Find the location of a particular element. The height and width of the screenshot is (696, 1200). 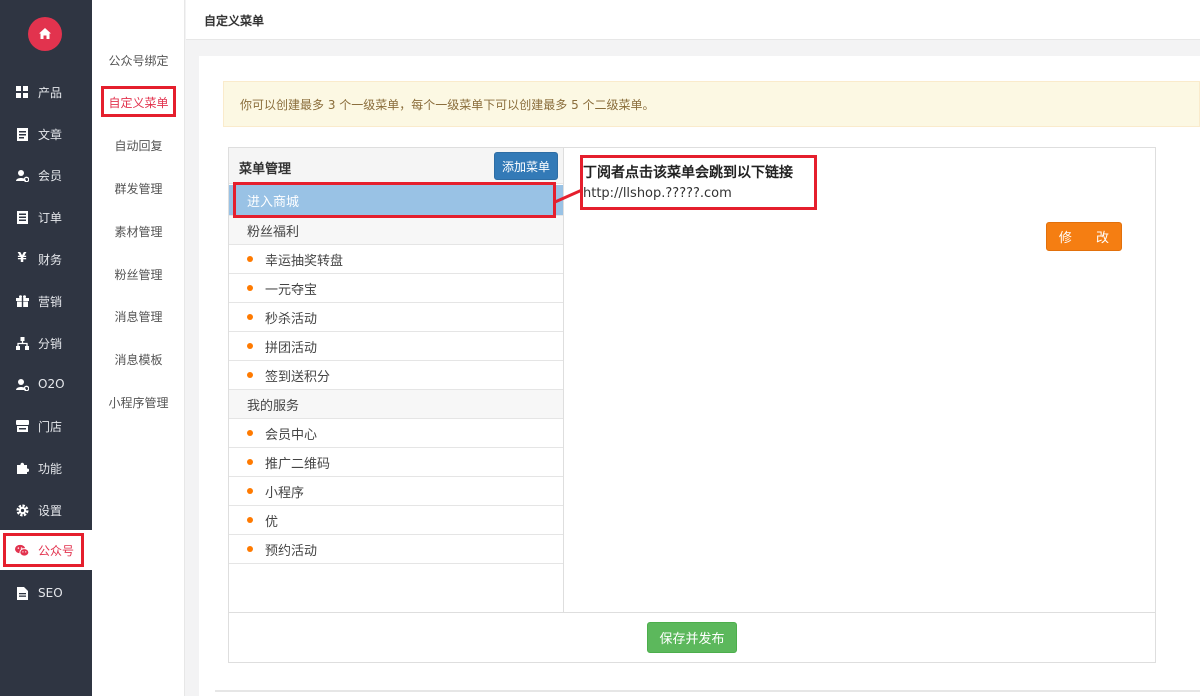

yen-icon: ¥ is located at coordinates (22, 258).